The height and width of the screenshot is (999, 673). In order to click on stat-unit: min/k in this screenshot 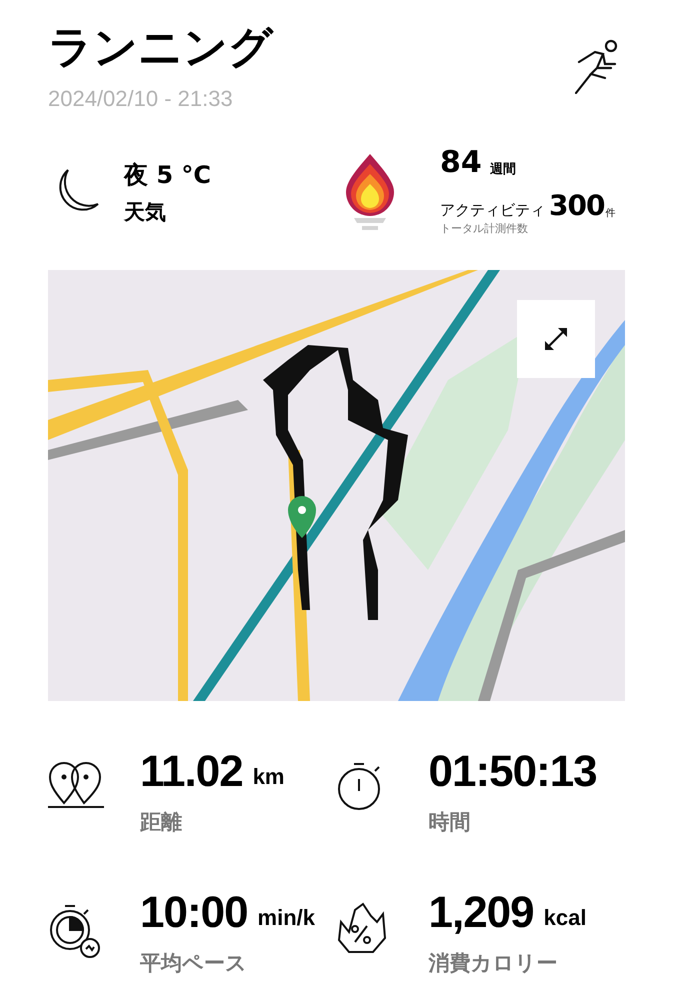, I will do `click(287, 918)`.